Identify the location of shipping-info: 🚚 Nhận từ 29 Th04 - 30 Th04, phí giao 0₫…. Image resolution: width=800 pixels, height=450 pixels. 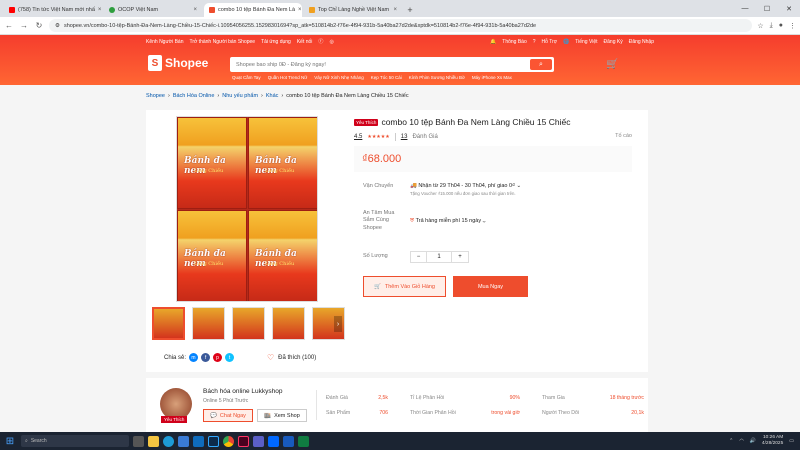
(466, 189).